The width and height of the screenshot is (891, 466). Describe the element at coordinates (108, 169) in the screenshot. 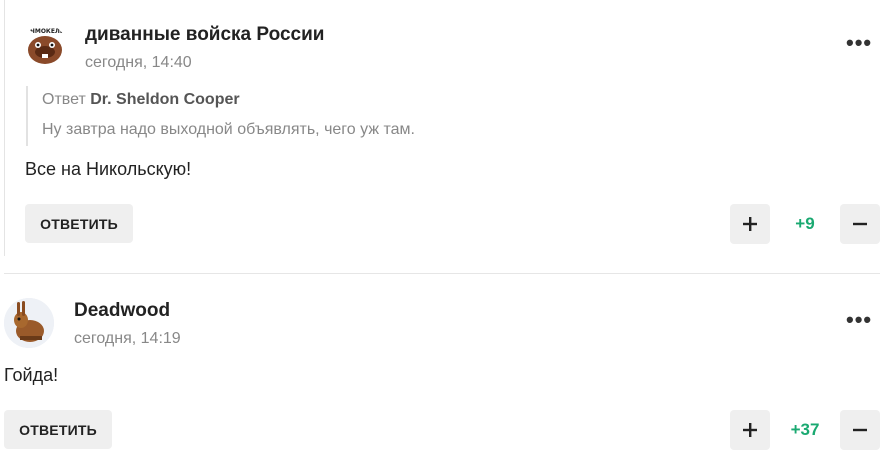

I see `comment-text: Все на Никольскую!` at that location.